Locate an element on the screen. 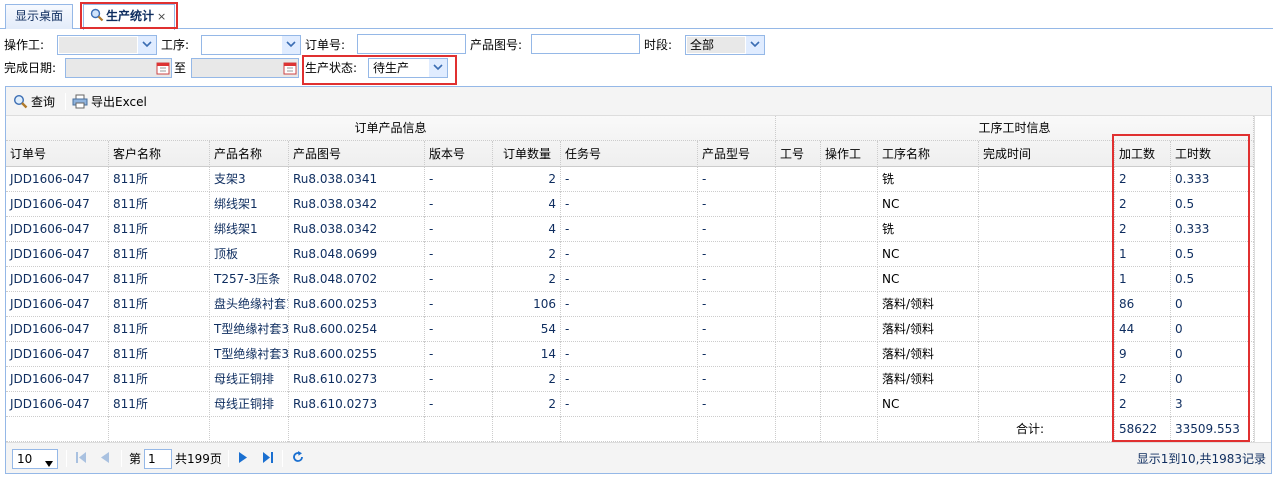 The width and height of the screenshot is (1273, 477). refresh-icon is located at coordinates (298, 458).